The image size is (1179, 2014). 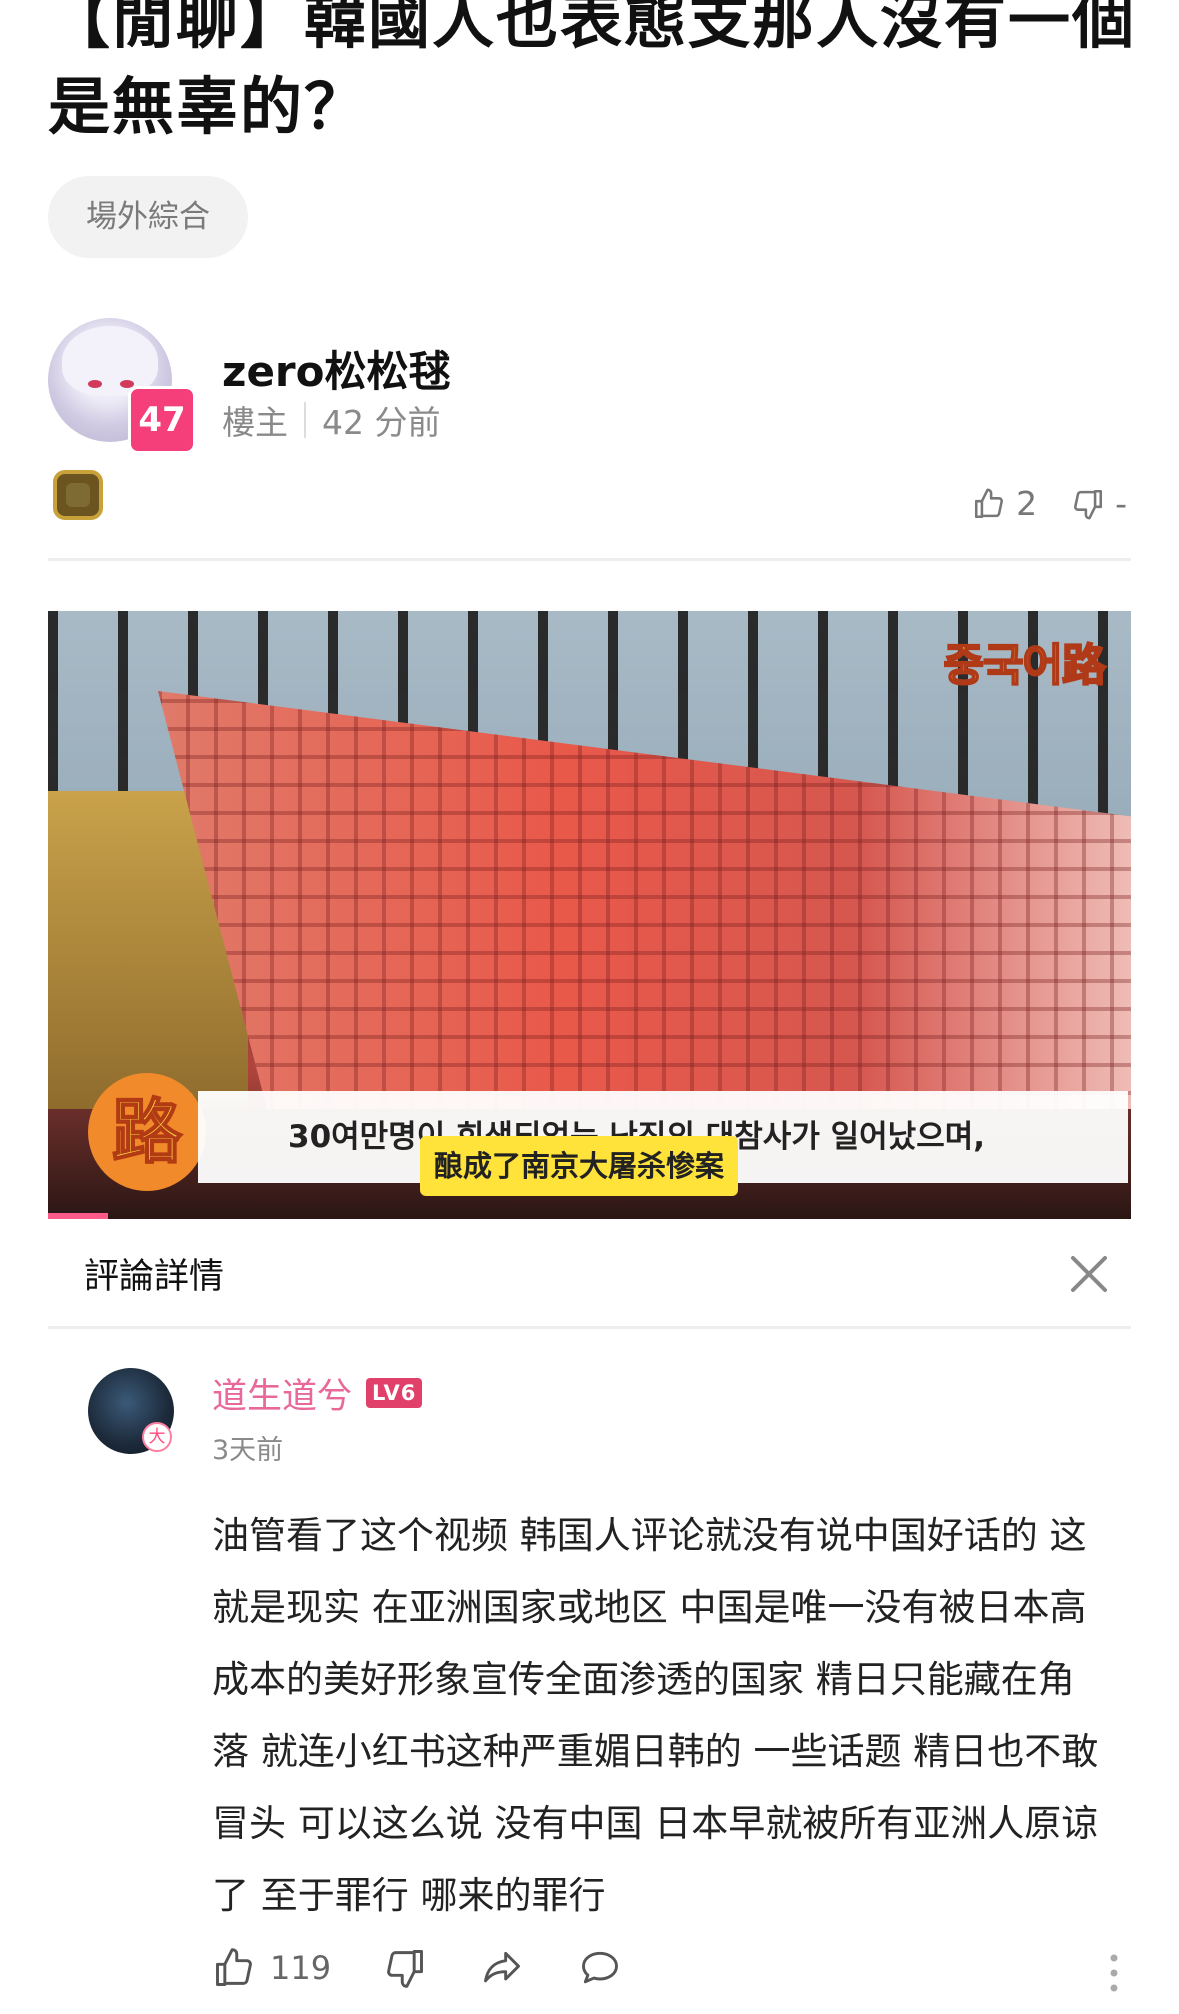 What do you see at coordinates (394, 1393) in the screenshot?
I see `commenter-level-badge: LV6` at bounding box center [394, 1393].